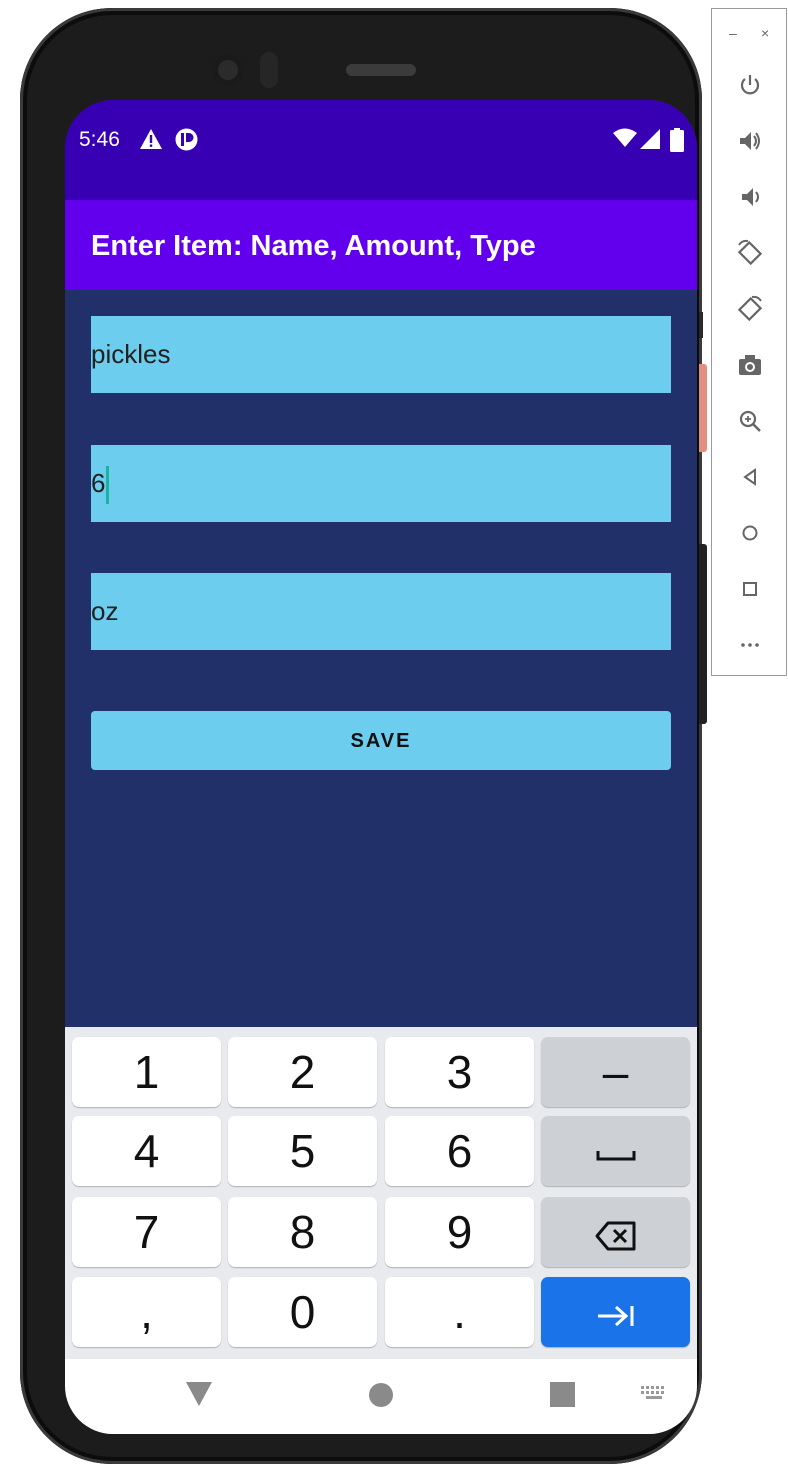 The image size is (788, 1474). What do you see at coordinates (765, 33) in the screenshot?
I see `close-button: ×` at bounding box center [765, 33].